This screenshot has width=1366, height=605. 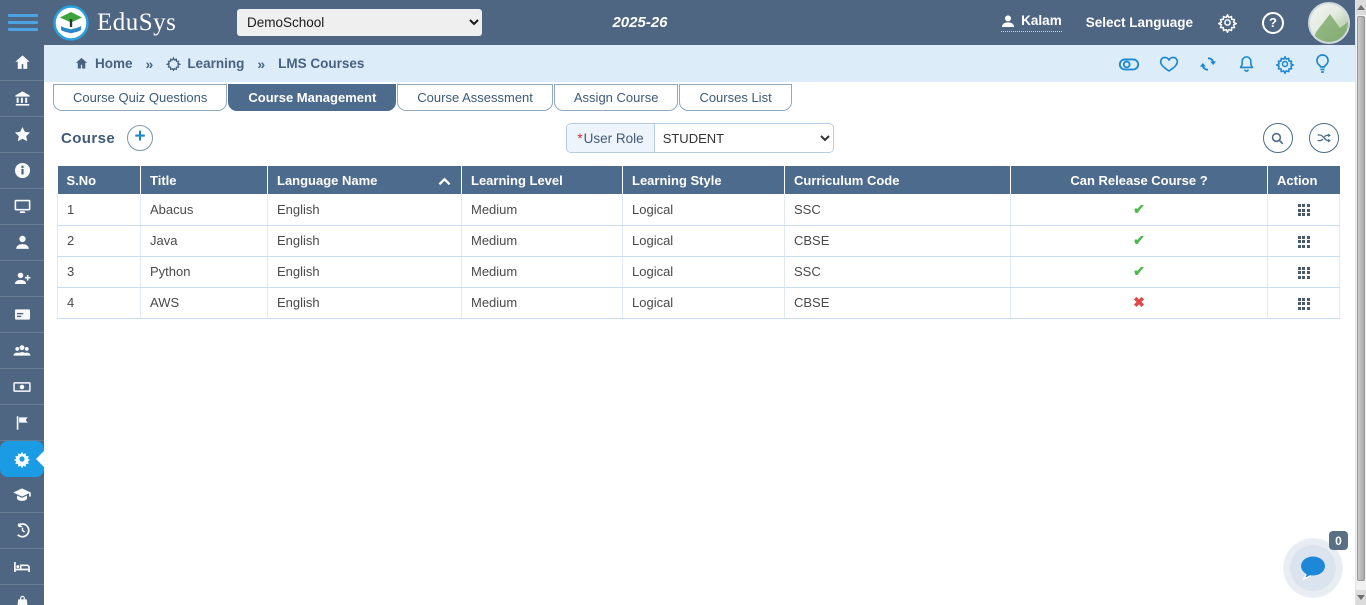 What do you see at coordinates (137, 22) in the screenshot?
I see `brand-name: EduSys` at bounding box center [137, 22].